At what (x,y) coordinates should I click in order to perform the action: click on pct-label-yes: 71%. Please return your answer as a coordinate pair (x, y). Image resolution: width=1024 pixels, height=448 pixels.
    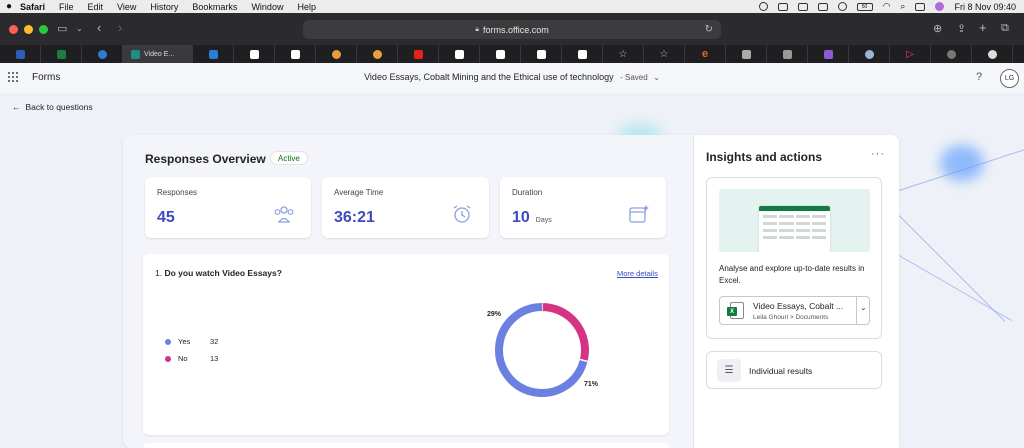
    Looking at the image, I should click on (591, 384).